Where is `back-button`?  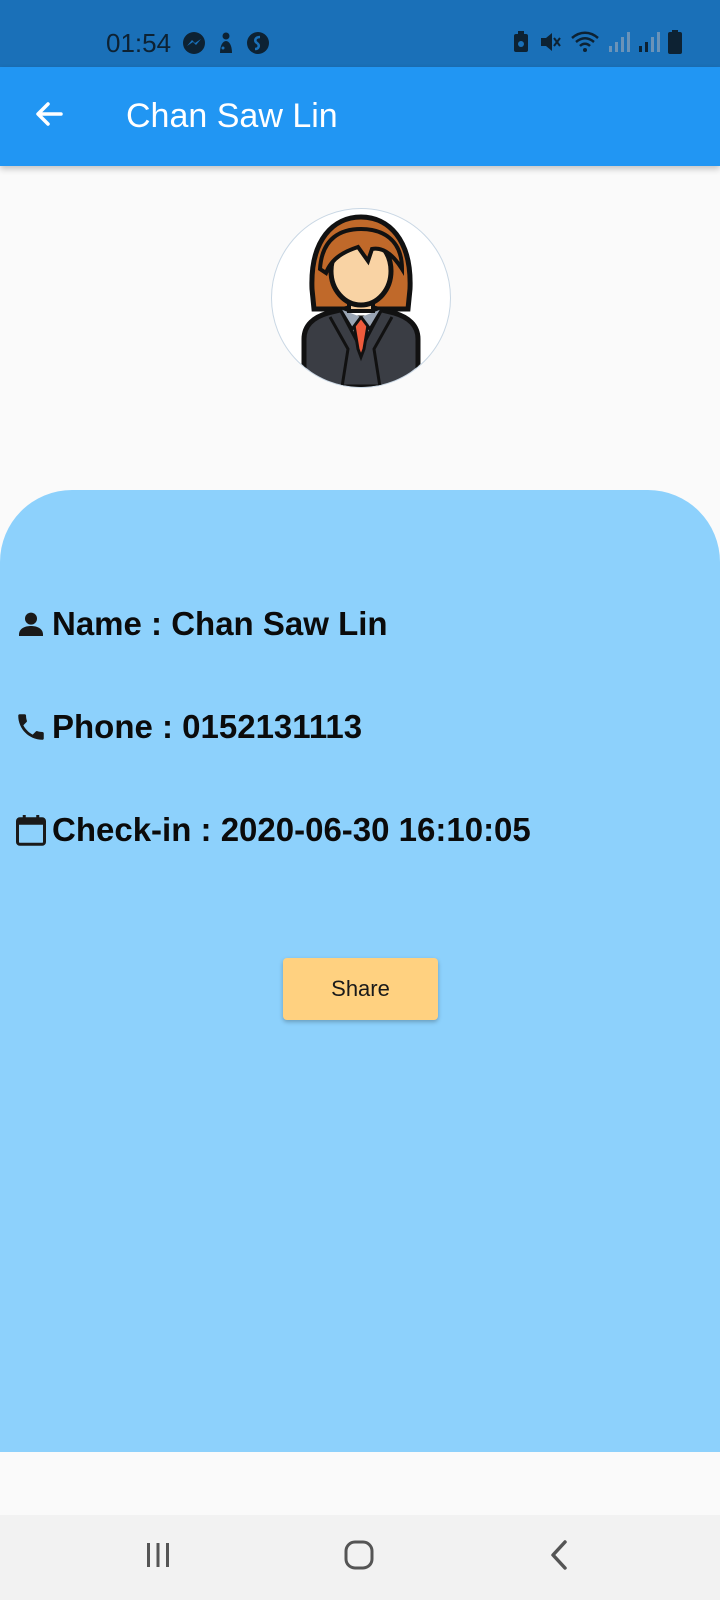
back-button is located at coordinates (49, 116).